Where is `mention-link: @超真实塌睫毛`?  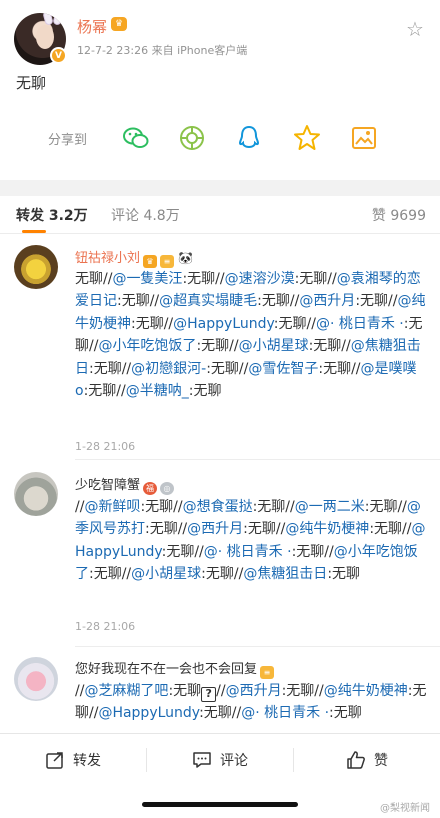
mention-link: @超真实塌睫毛 is located at coordinates (208, 301).